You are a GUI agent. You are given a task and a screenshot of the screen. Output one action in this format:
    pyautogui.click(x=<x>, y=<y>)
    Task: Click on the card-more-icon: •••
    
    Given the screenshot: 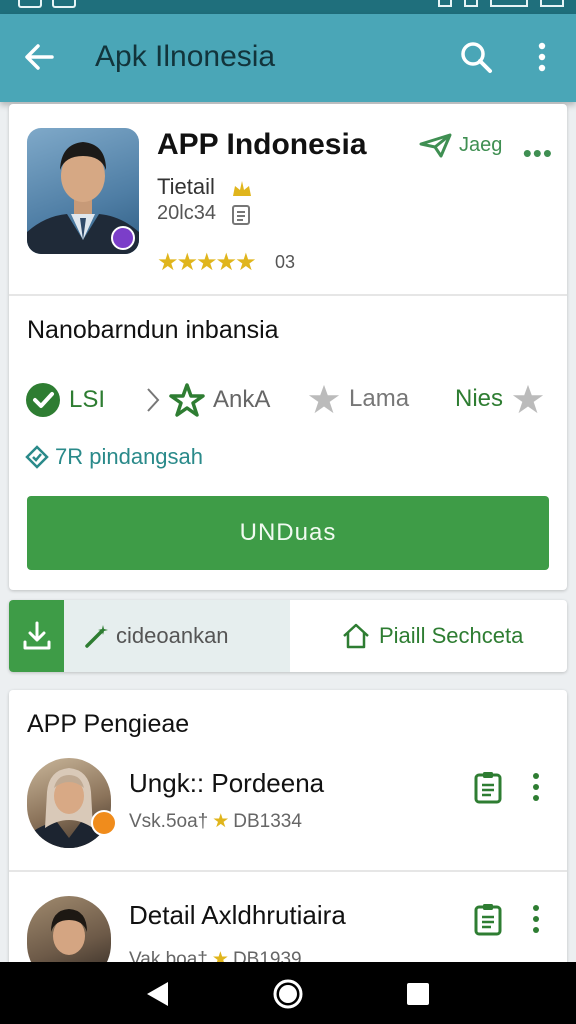 What is the action you would take?
    pyautogui.click(x=538, y=153)
    